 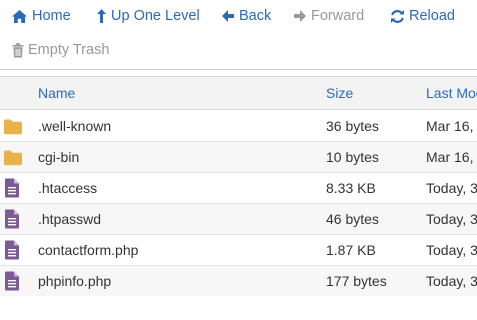 I want to click on up-one-level-label: Up One Level, so click(x=155, y=16).